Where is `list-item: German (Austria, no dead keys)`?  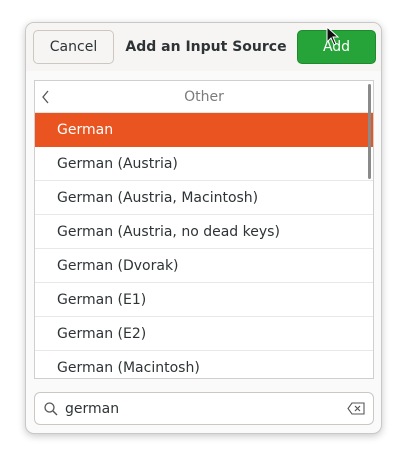 list-item: German (Austria, no dead keys) is located at coordinates (204, 232).